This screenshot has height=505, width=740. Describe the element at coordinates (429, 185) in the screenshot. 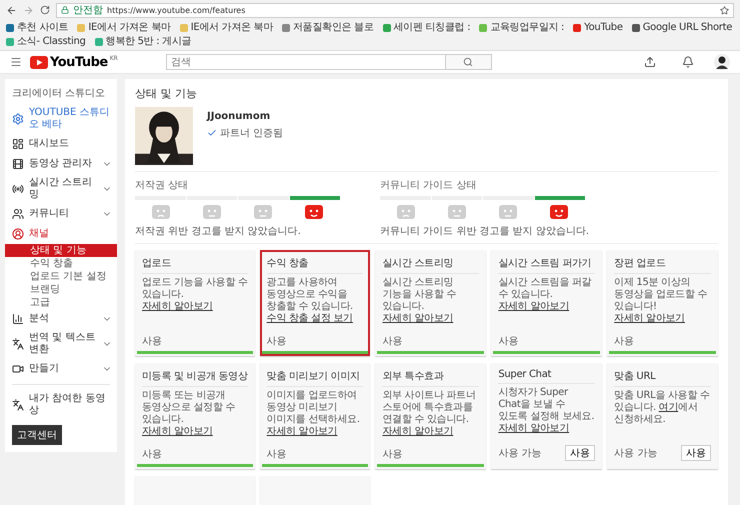

I see `status-title: 커뮤니티 가이드 상태` at that location.